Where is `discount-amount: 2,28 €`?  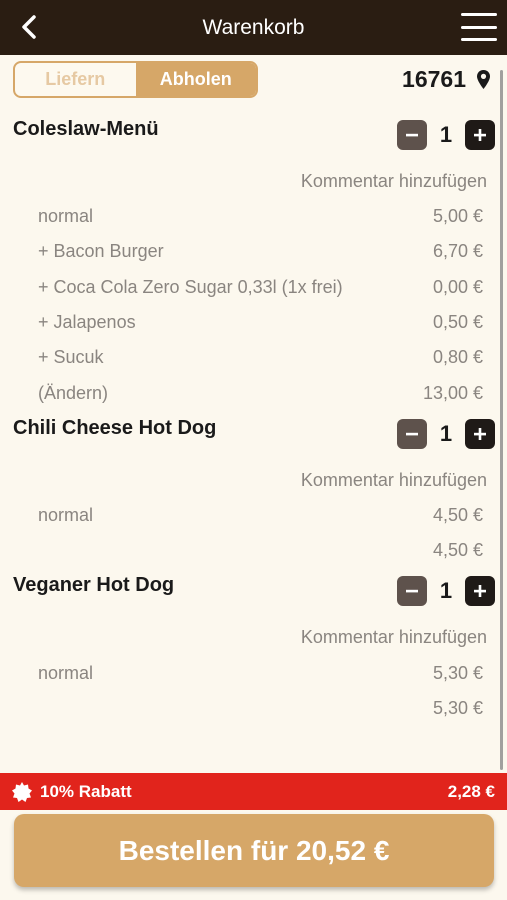 discount-amount: 2,28 € is located at coordinates (471, 791).